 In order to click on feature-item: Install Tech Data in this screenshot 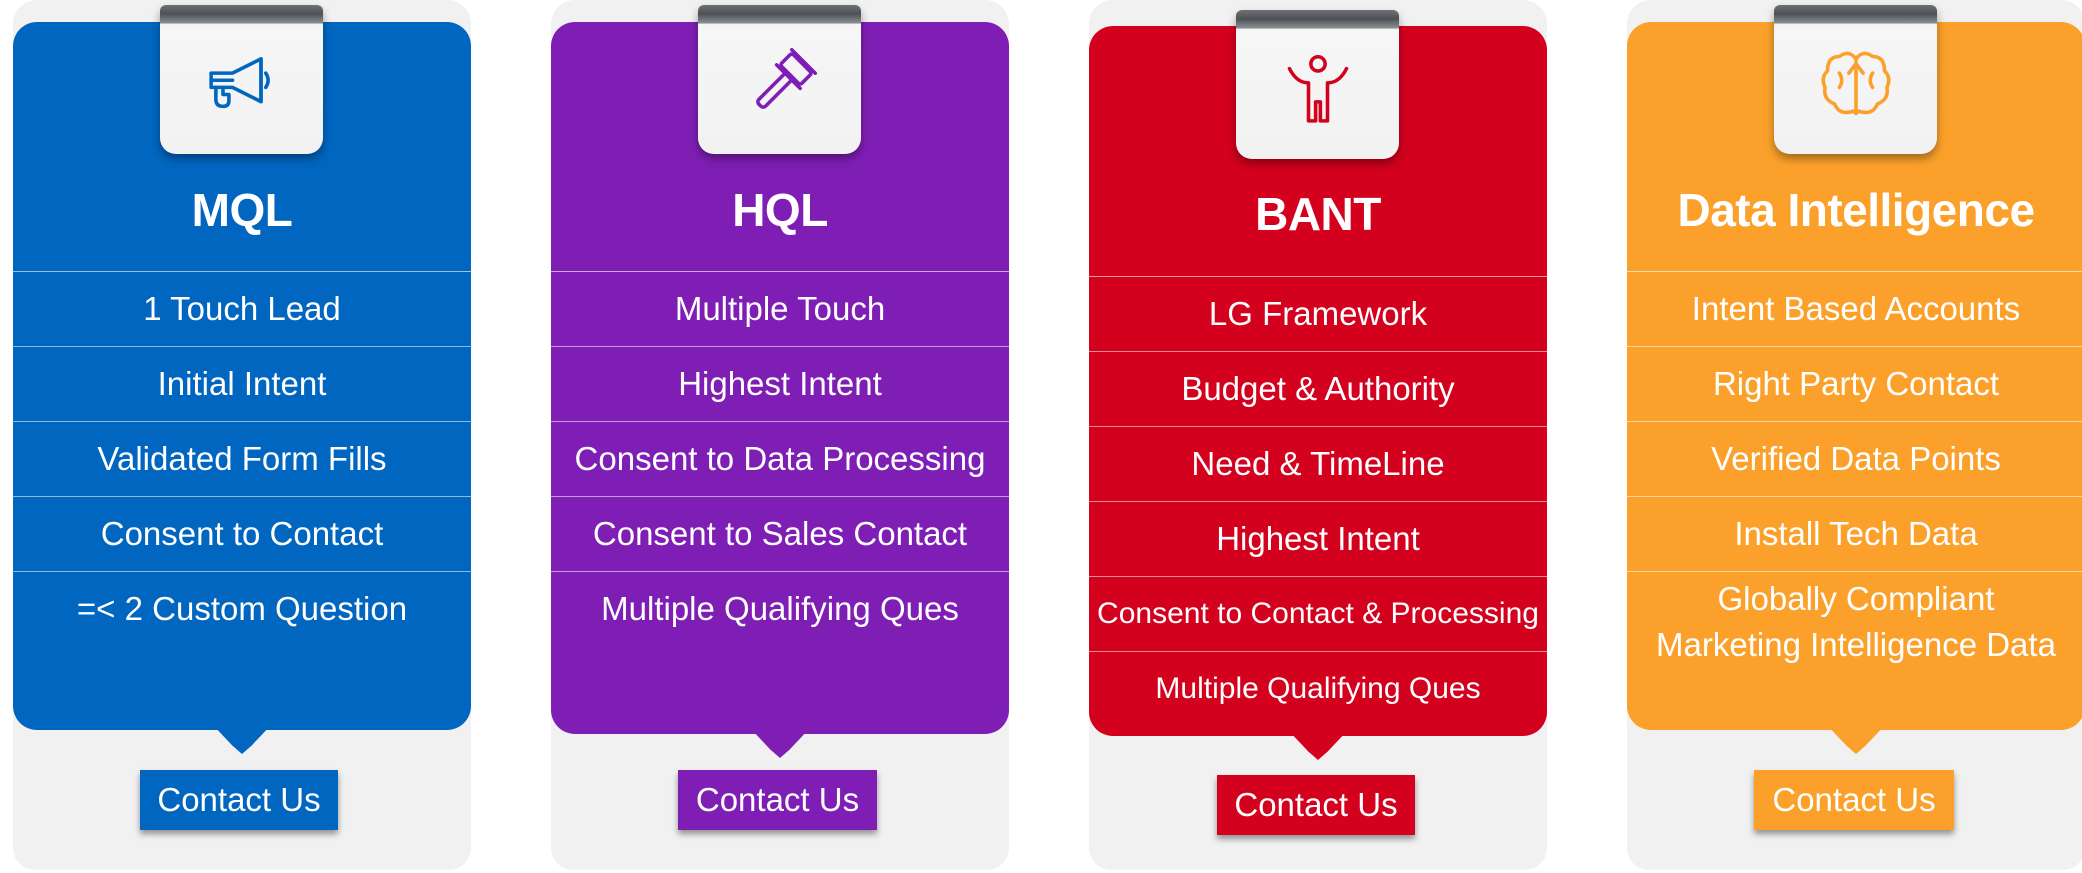, I will do `click(1854, 534)`.